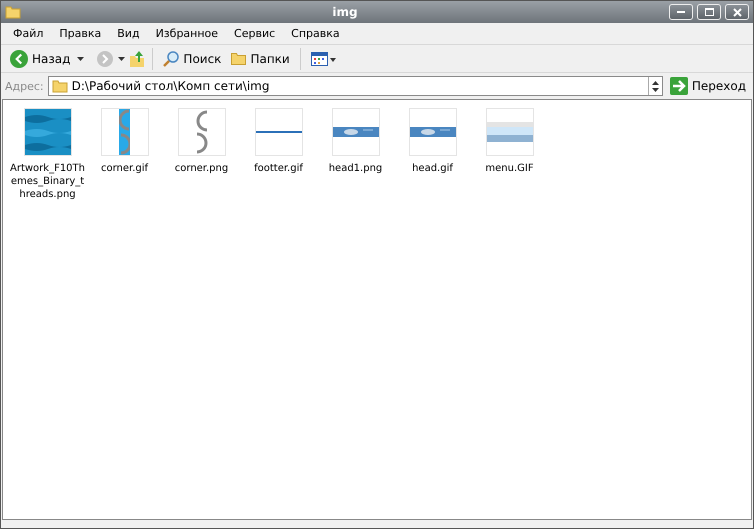 The height and width of the screenshot is (529, 754). What do you see at coordinates (40, 59) in the screenshot?
I see `back-button: Назад` at bounding box center [40, 59].